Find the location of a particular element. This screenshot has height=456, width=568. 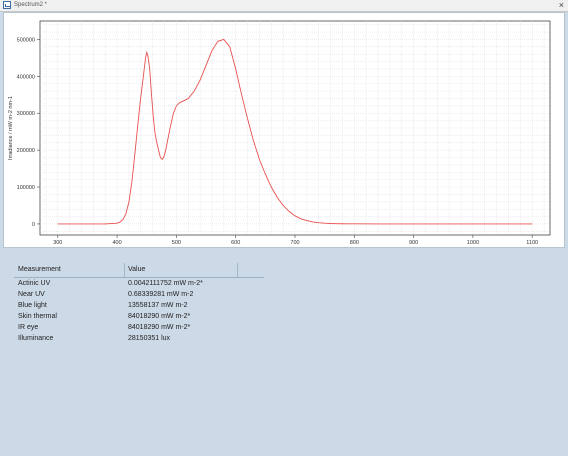

column-header-measurement: Measurement is located at coordinates (39, 269).